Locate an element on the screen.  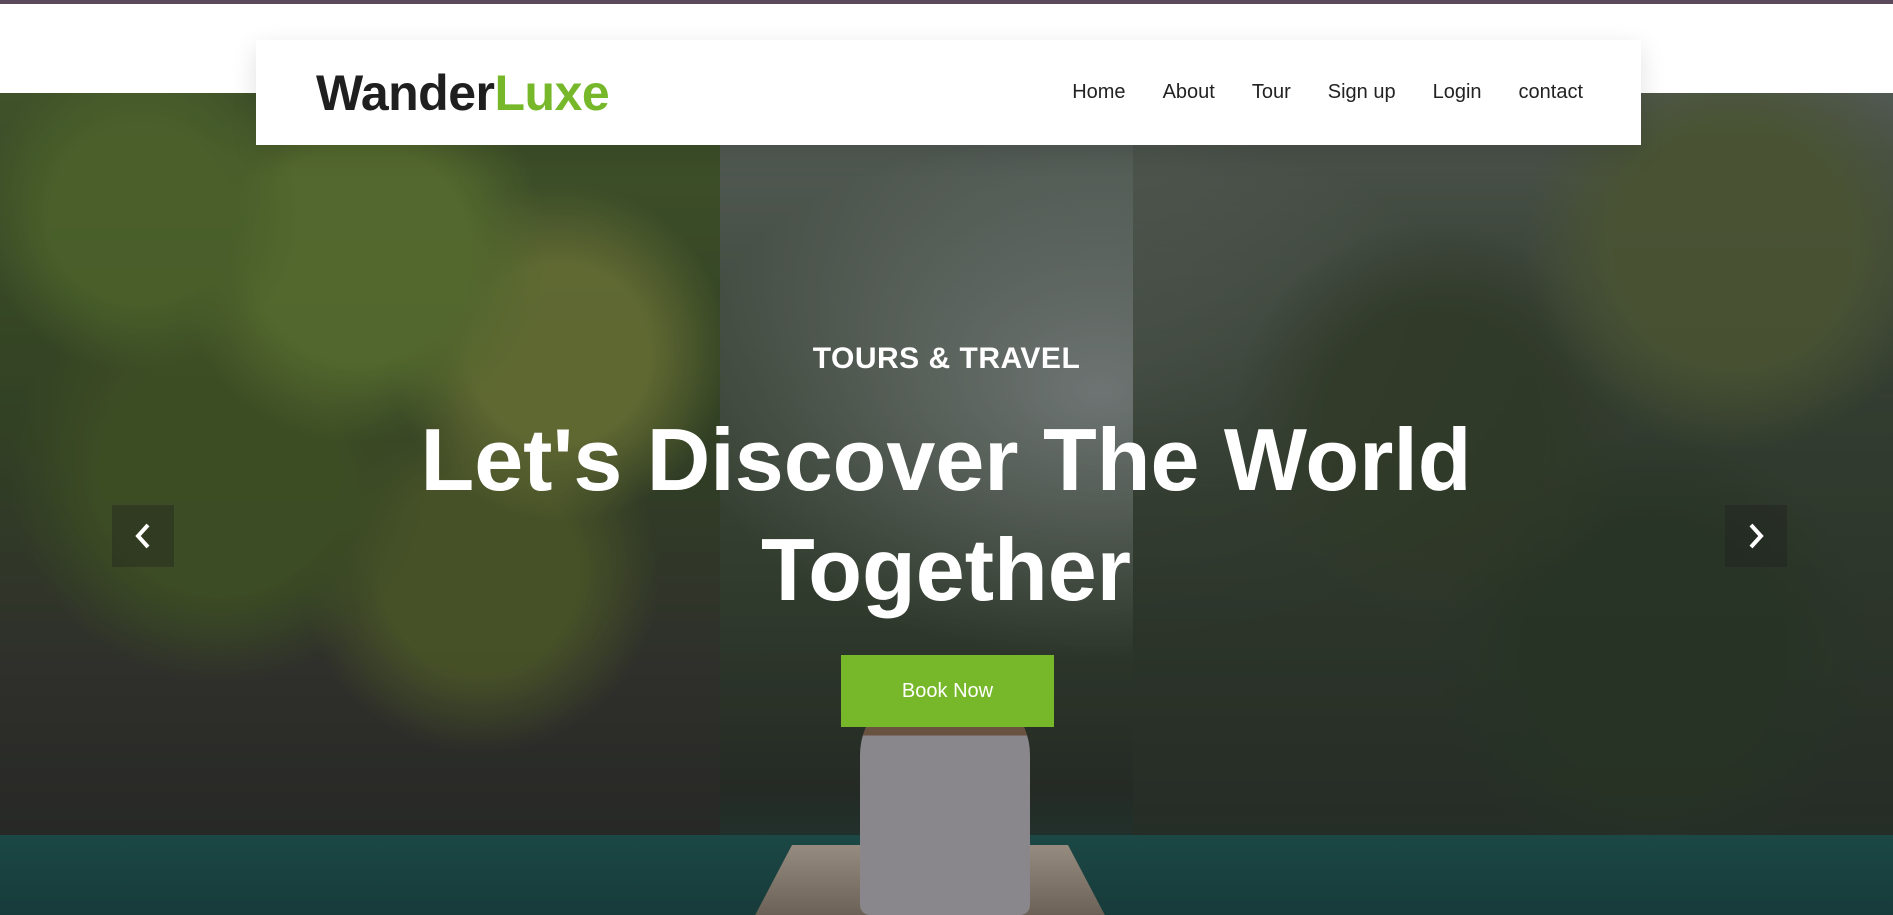
nav-link-tour: Tour is located at coordinates (1271, 92).